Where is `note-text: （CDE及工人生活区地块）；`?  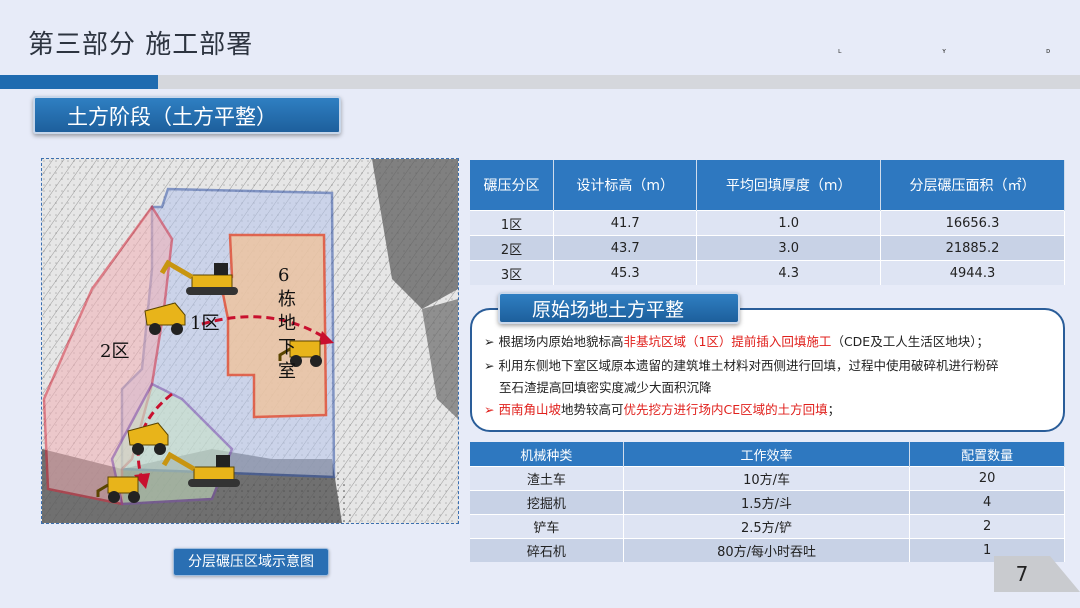 note-text: （CDE及工人生活区地块）； is located at coordinates (910, 341).